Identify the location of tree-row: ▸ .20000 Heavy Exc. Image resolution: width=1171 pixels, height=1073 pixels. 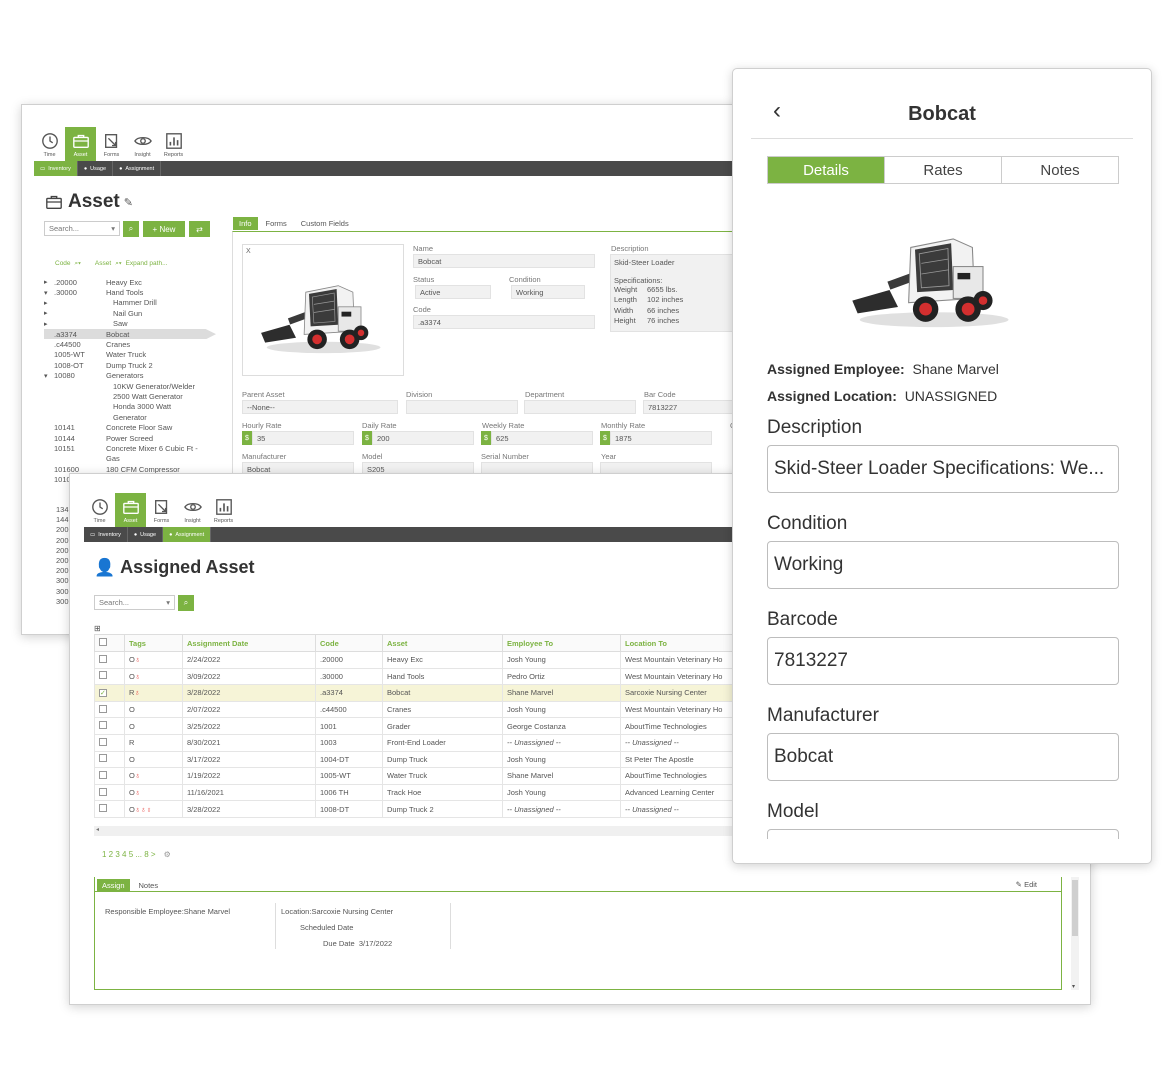
(130, 282).